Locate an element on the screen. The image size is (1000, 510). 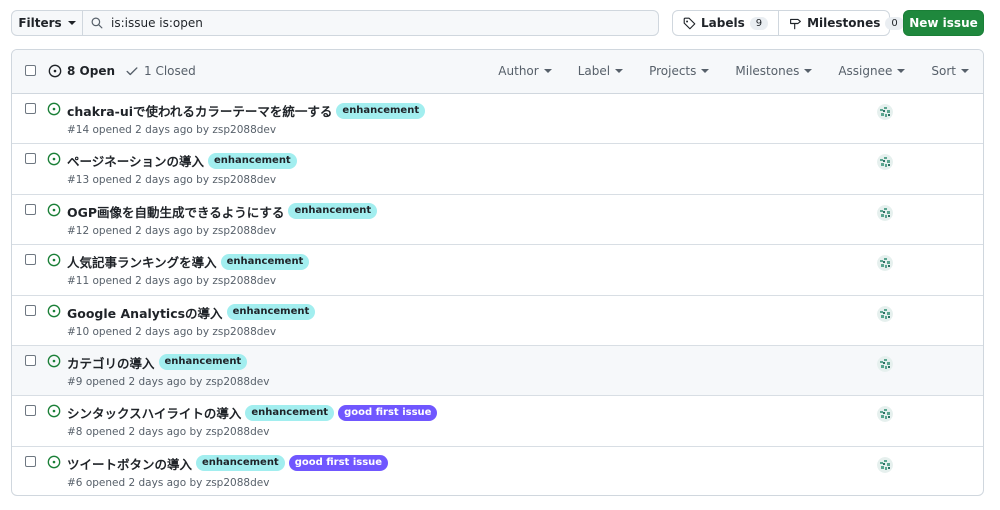
issue-title: chakra-uiで使われるカラーテーマを統一する is located at coordinates (199, 110).